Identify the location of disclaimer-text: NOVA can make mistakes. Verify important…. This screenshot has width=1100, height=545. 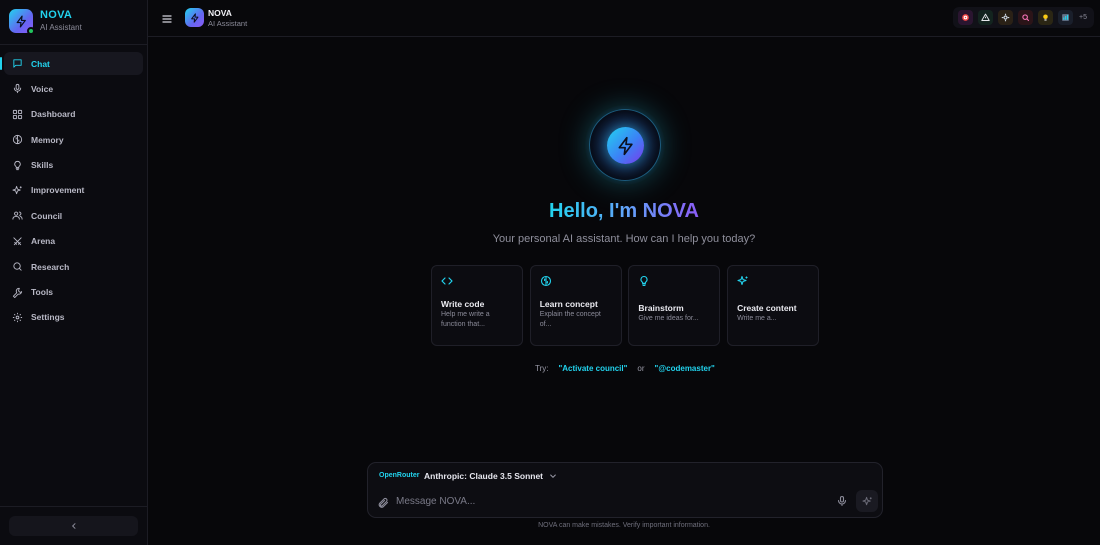
(624, 525).